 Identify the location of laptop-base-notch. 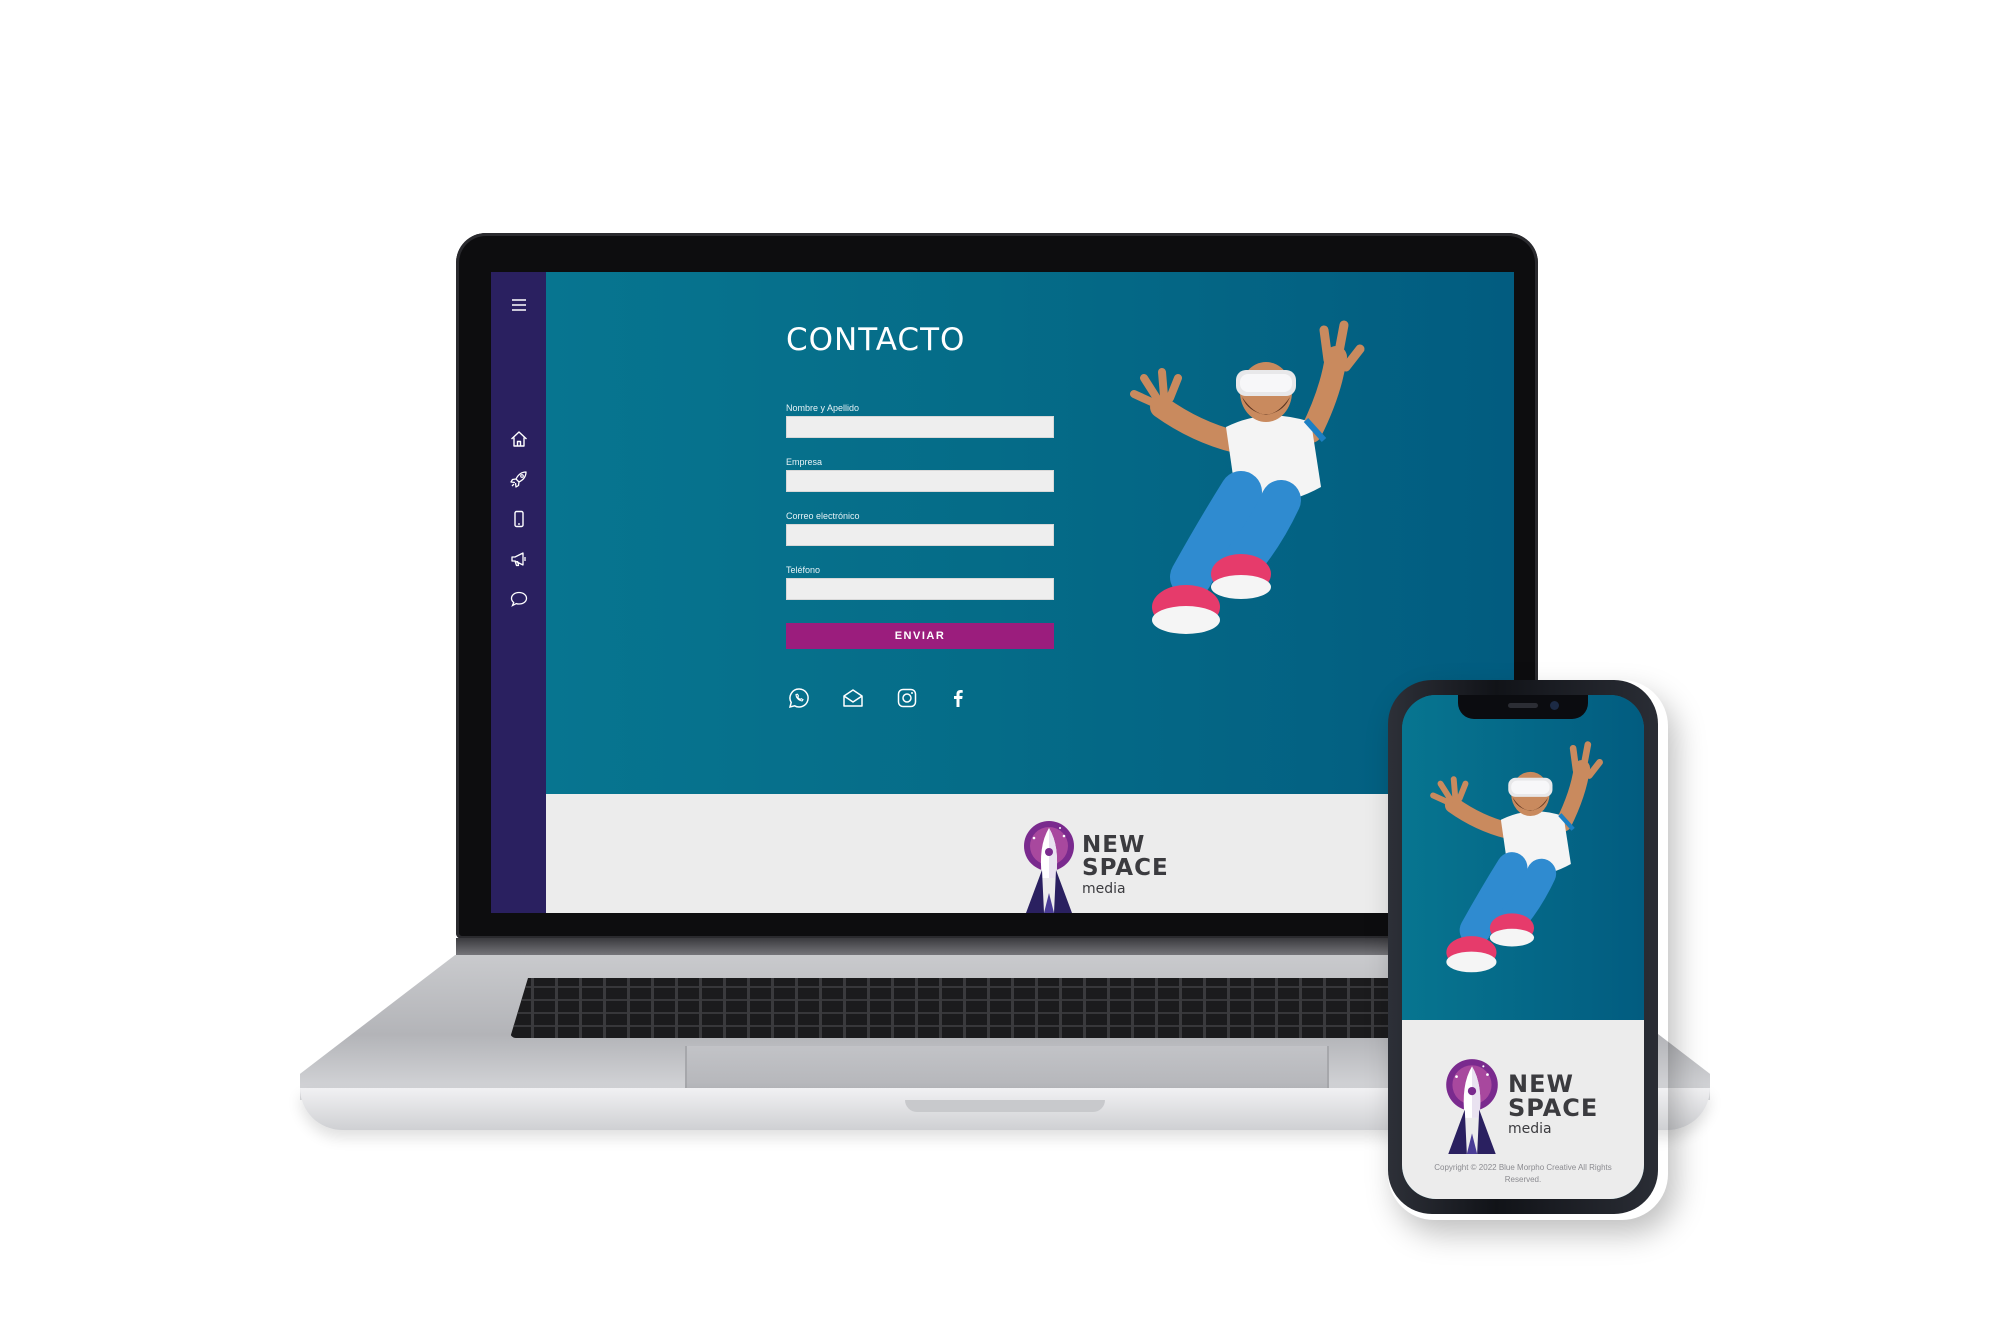
(1005, 1106).